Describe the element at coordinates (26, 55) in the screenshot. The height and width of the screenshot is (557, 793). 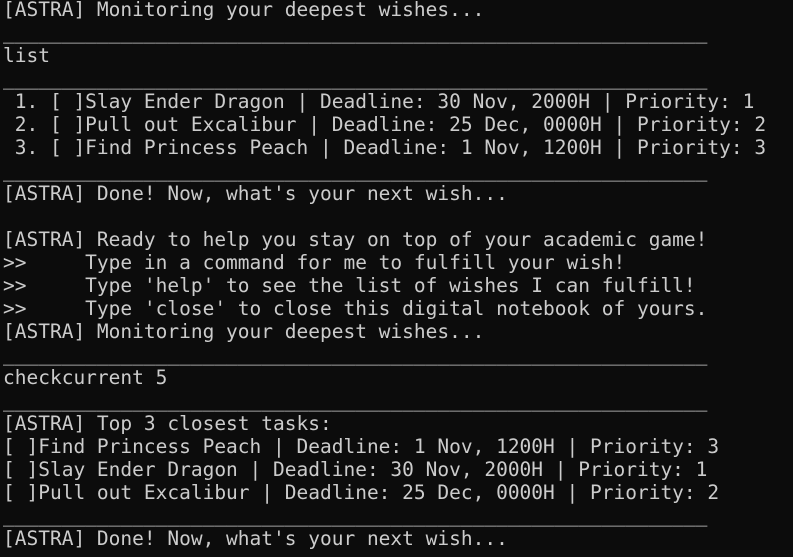
I see `user-command-line: list` at that location.